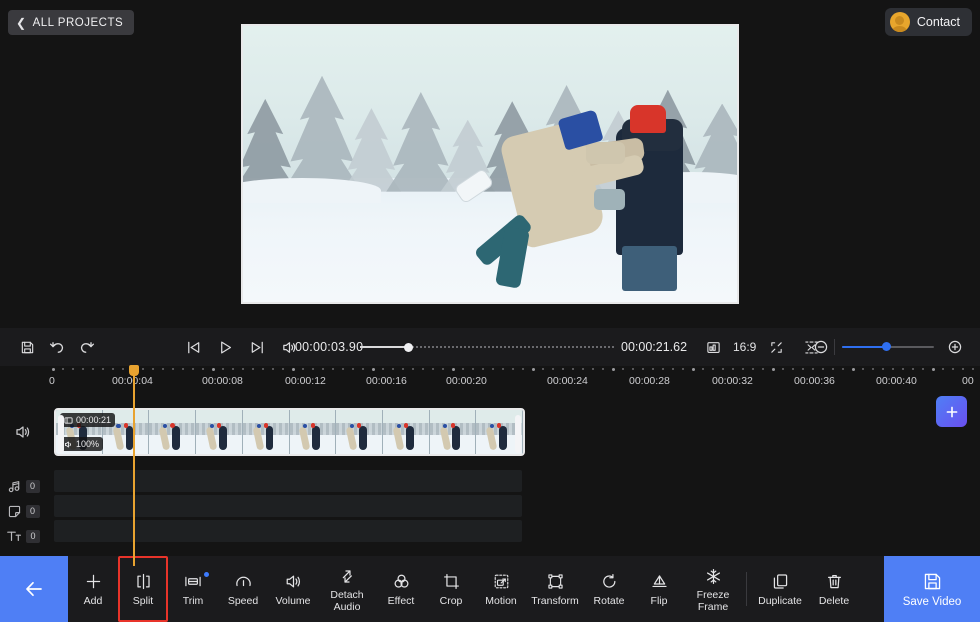  What do you see at coordinates (93, 582) in the screenshot?
I see `plus-icon` at bounding box center [93, 582].